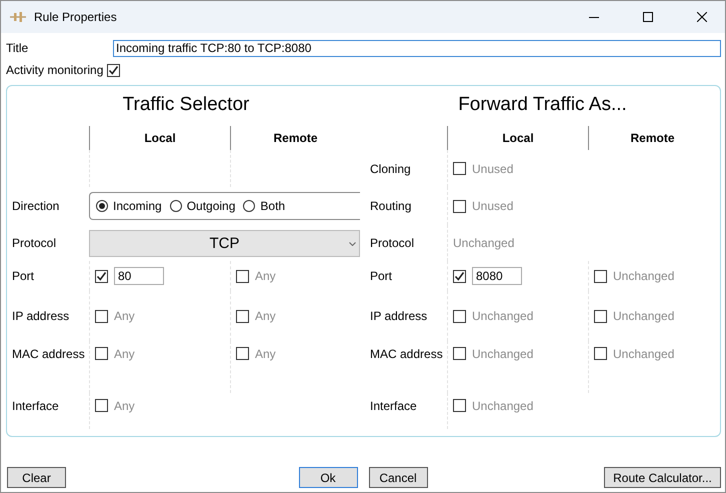 The height and width of the screenshot is (493, 726). What do you see at coordinates (203, 206) in the screenshot?
I see `radio-option: Outgoing` at bounding box center [203, 206].